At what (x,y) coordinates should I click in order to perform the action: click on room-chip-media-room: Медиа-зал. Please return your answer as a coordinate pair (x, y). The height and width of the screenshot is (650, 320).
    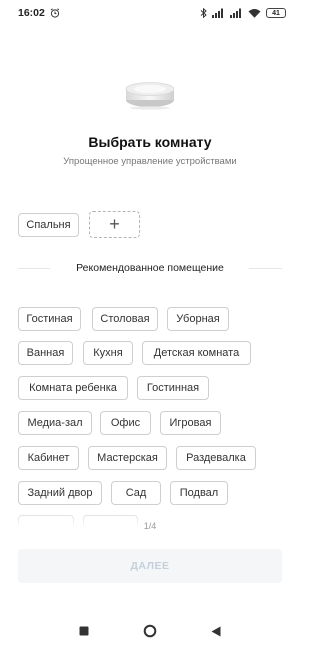
    Looking at the image, I should click on (55, 423).